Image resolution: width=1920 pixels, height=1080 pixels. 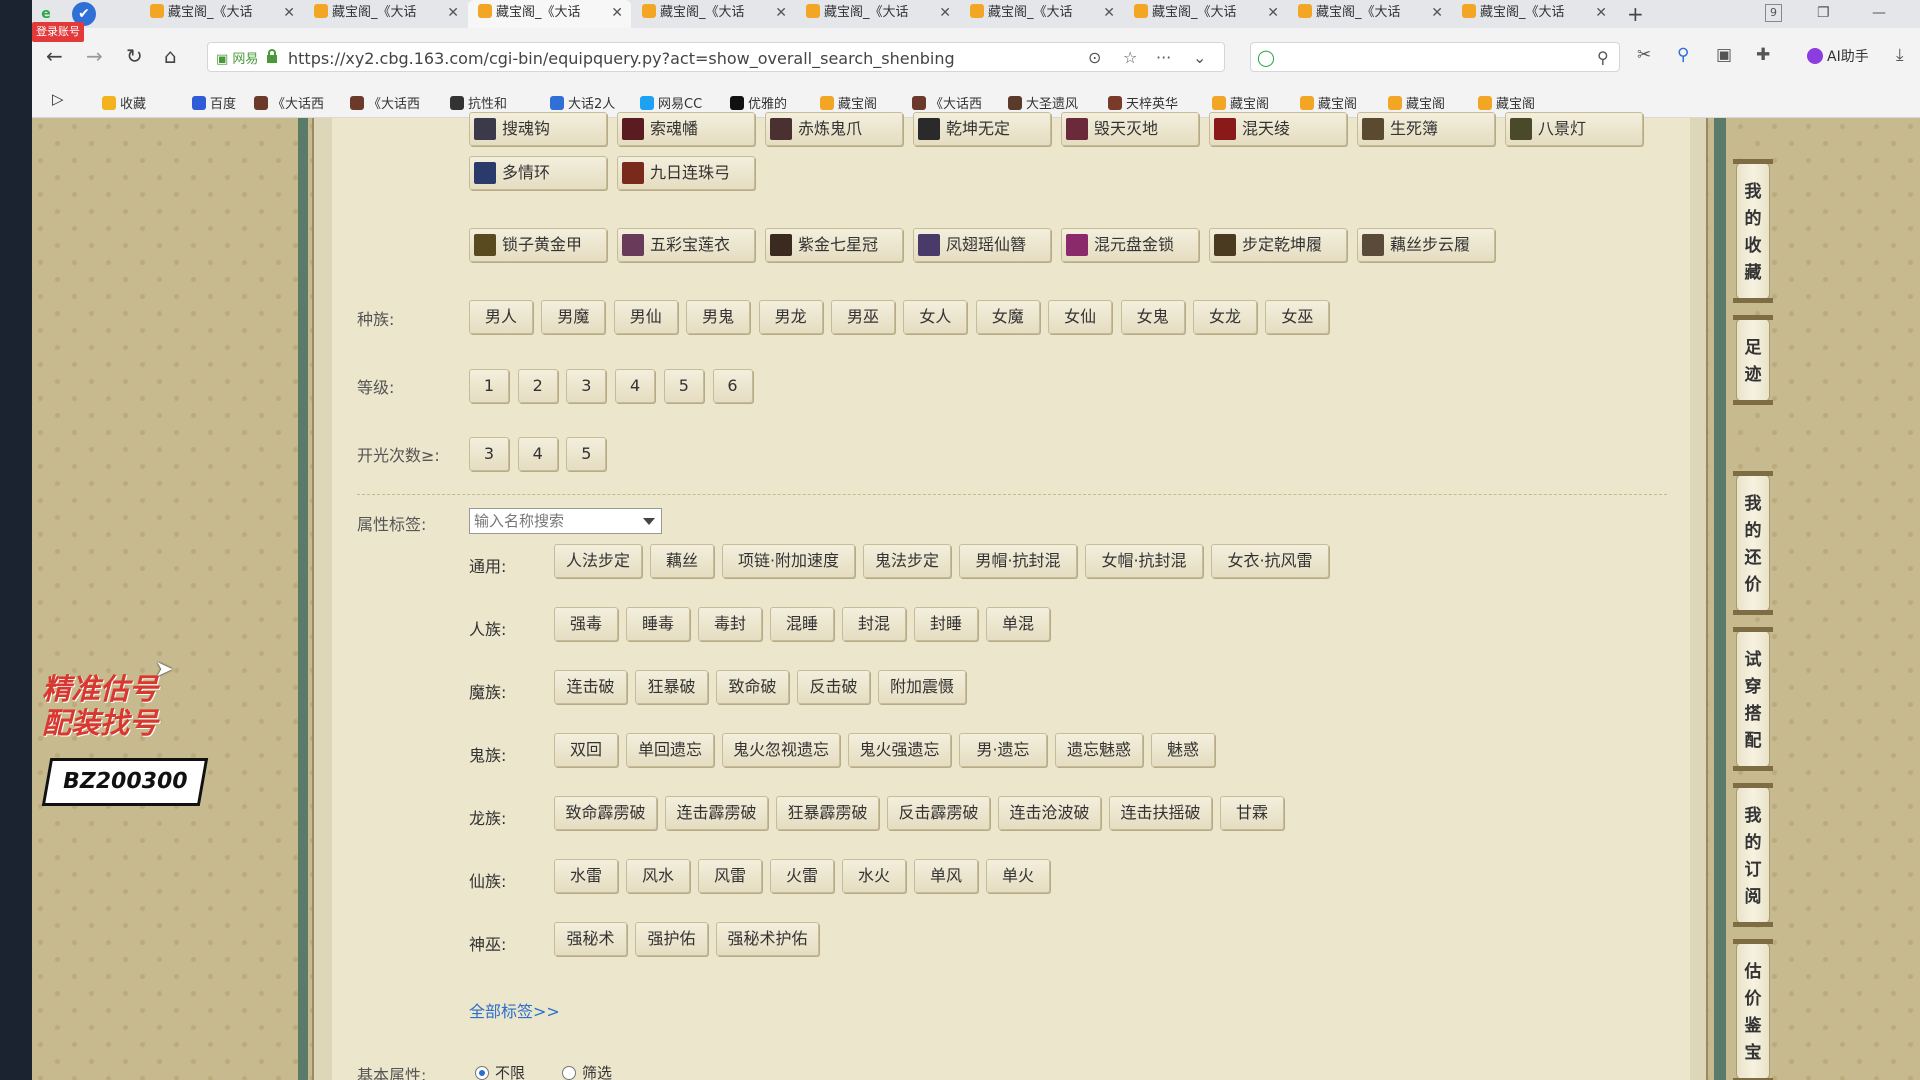 What do you see at coordinates (1426, 245) in the screenshot?
I see `equip-option-button: 藕丝步云履` at bounding box center [1426, 245].